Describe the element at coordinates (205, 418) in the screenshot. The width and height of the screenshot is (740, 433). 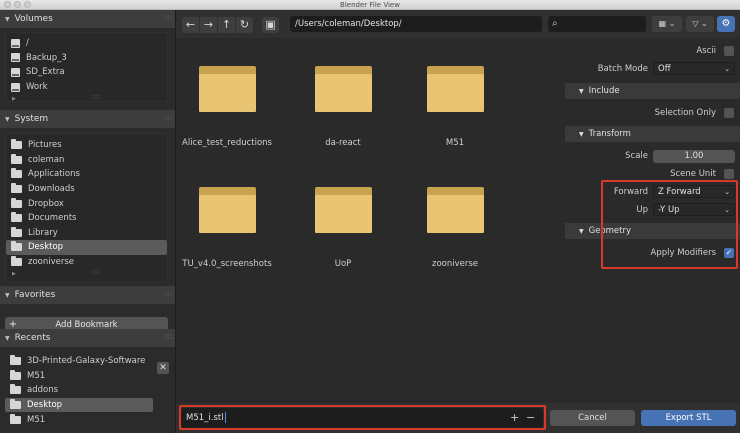
I see `filename-text: M51_i.stl` at that location.